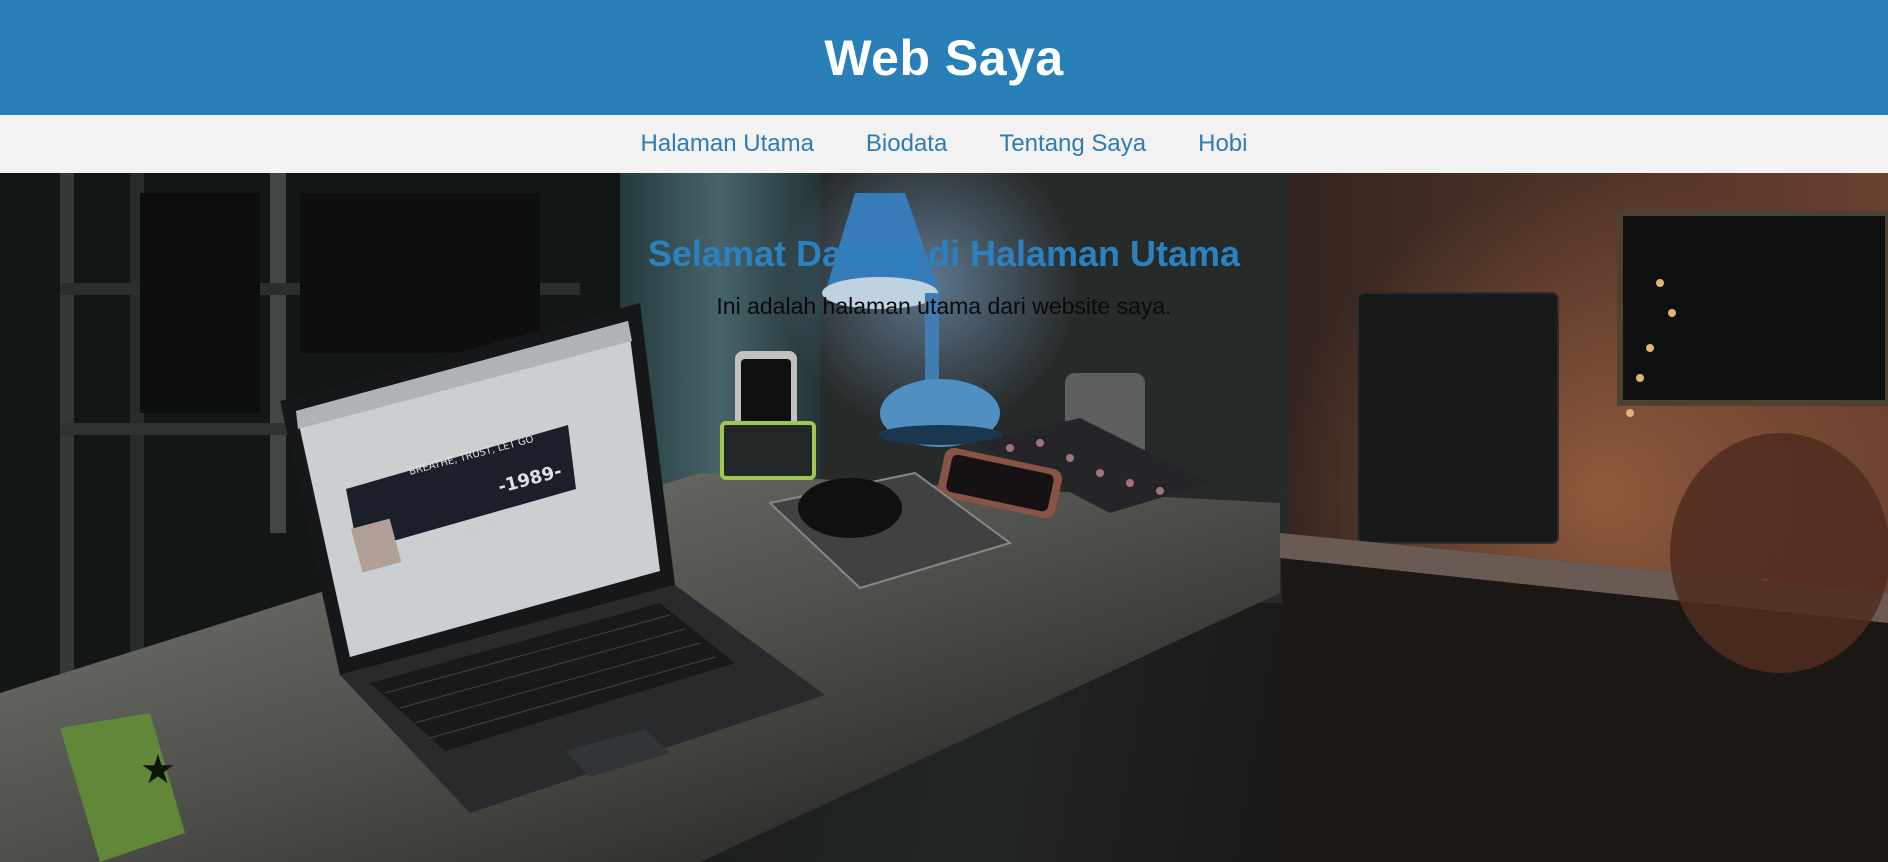 The image size is (1888, 862). Describe the element at coordinates (906, 144) in the screenshot. I see `nav-link-biodata: Biodata` at that location.